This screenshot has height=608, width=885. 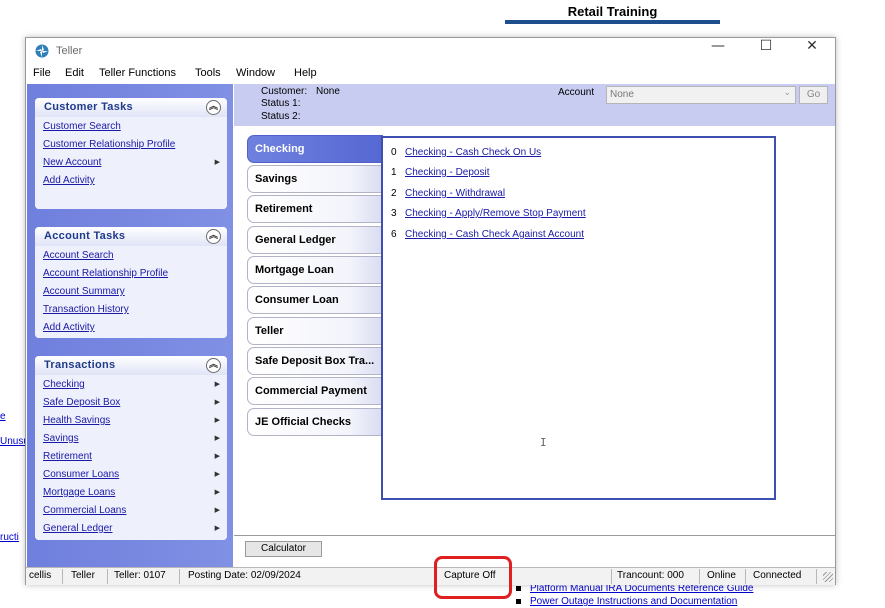 What do you see at coordinates (42, 73) in the screenshot?
I see `menu-file: File` at bounding box center [42, 73].